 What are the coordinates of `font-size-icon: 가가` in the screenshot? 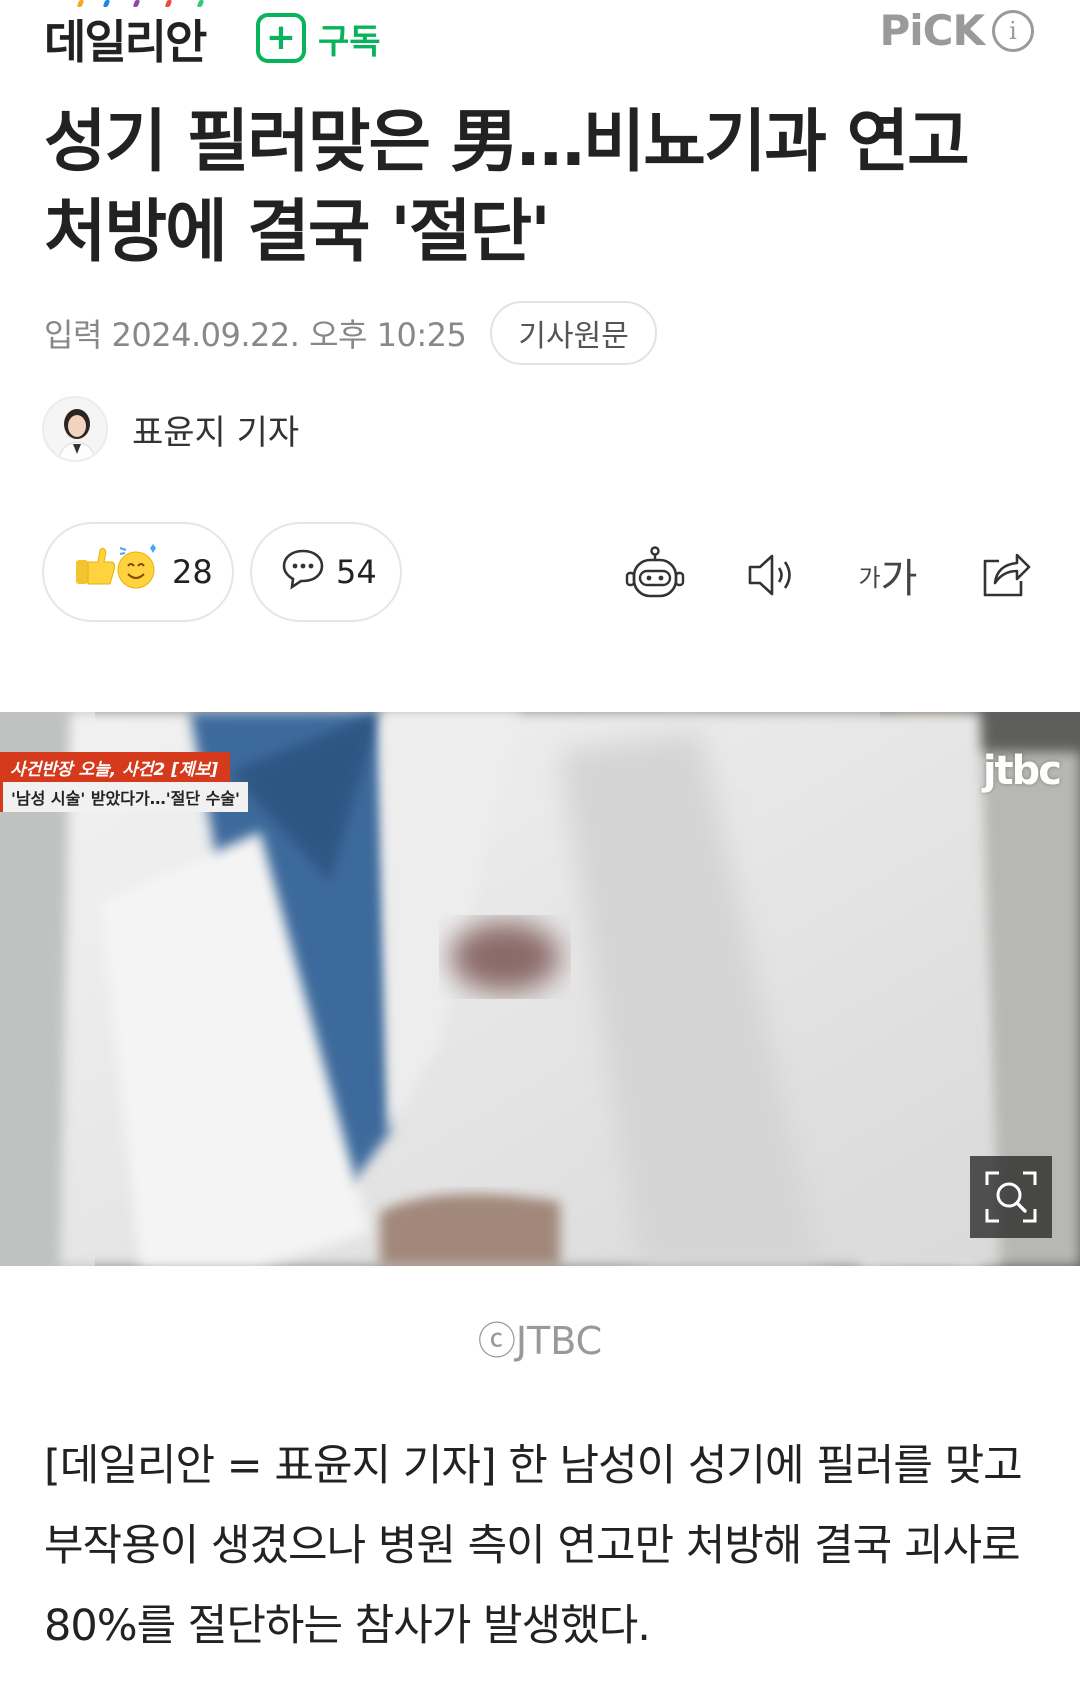 It's located at (888, 575).